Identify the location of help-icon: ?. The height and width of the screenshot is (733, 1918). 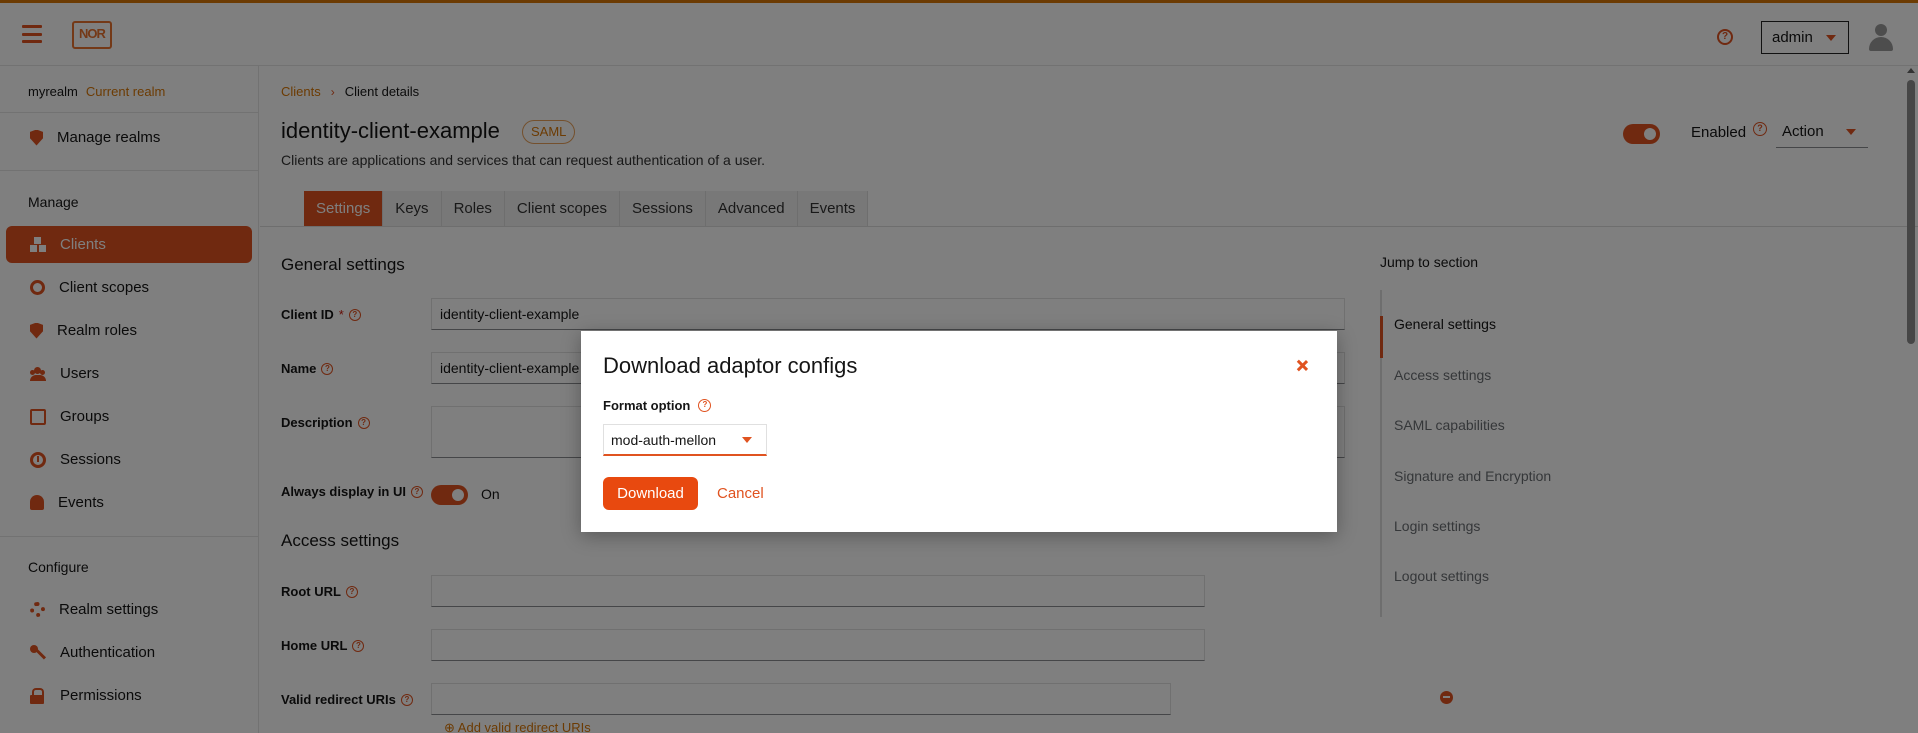
(705, 405).